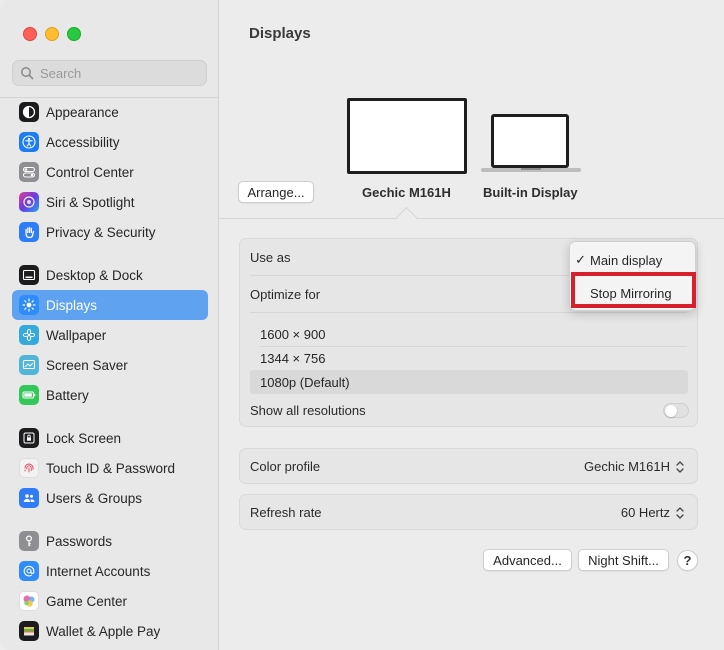 The width and height of the screenshot is (724, 650). Describe the element at coordinates (627, 466) in the screenshot. I see `color-profile-value: Gechic M161H` at that location.